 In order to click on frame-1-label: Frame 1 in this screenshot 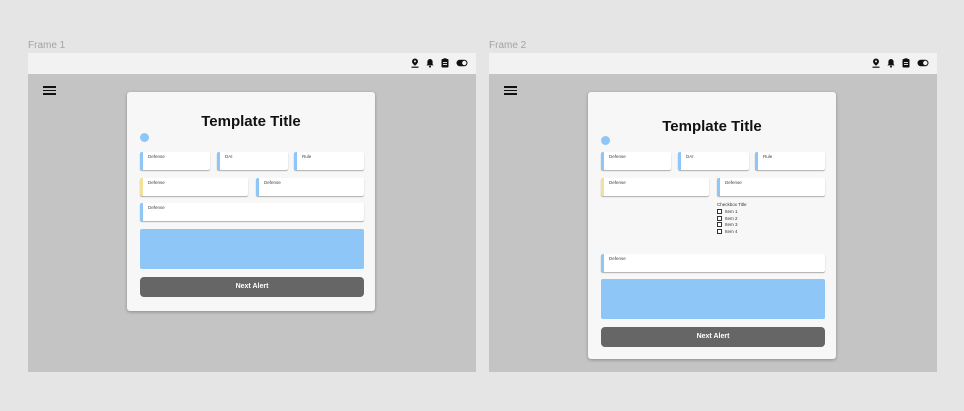, I will do `click(47, 45)`.